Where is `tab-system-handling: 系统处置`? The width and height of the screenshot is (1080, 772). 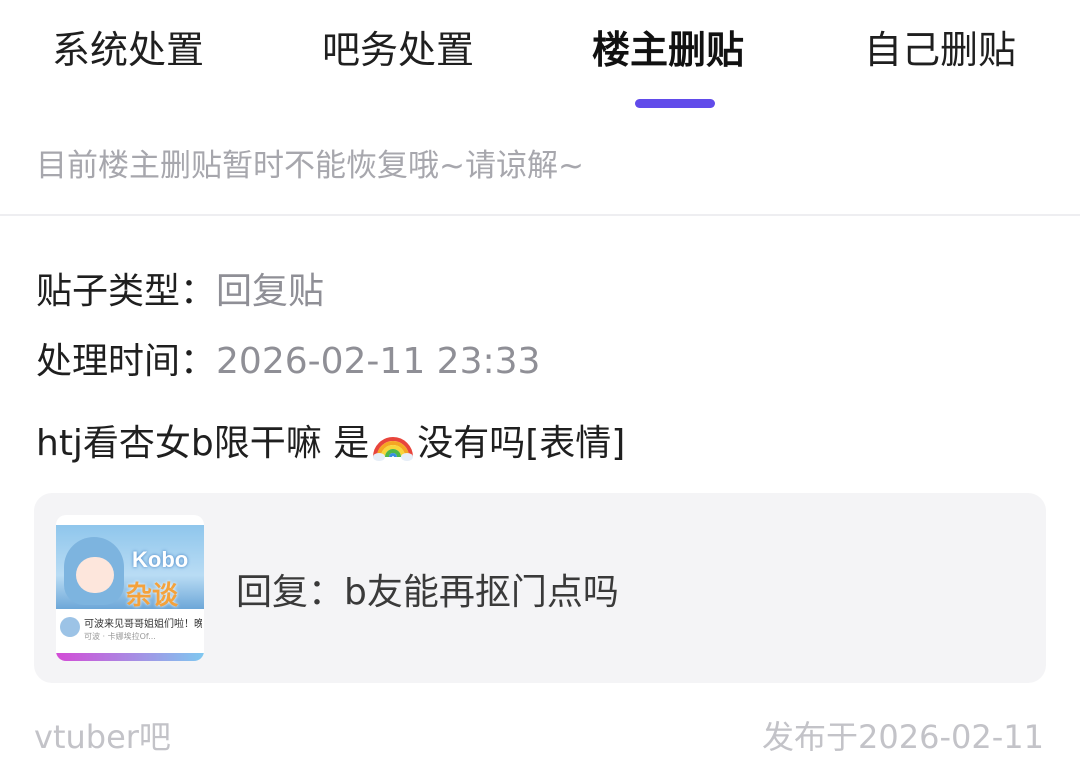 tab-system-handling: 系统处置 is located at coordinates (128, 50).